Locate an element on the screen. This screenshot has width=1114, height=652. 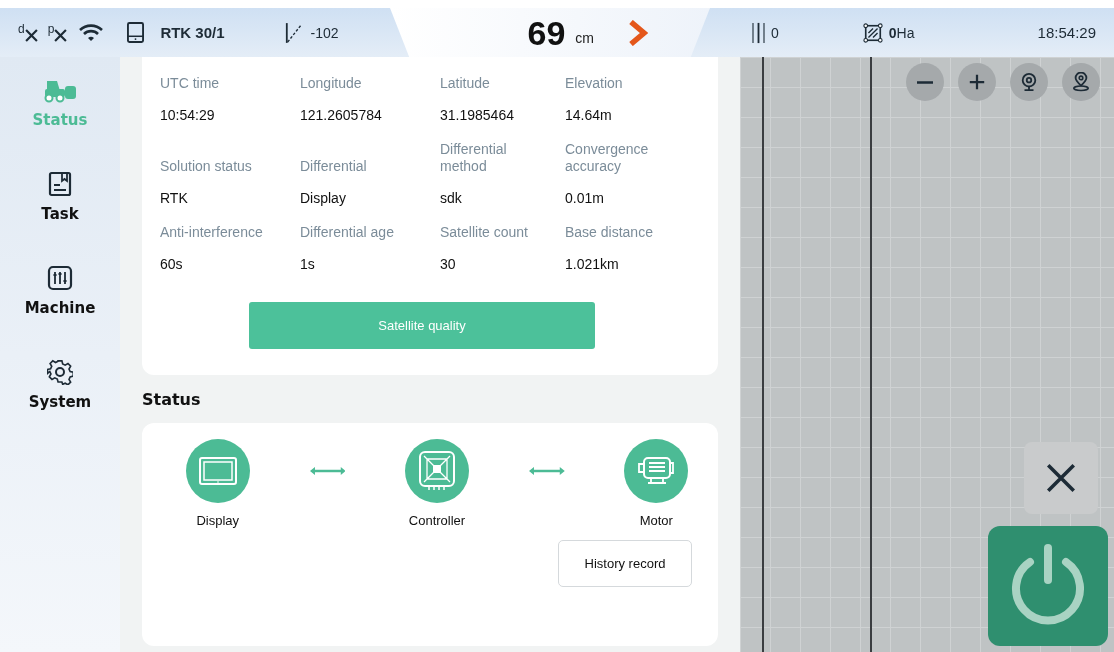
field-label: UTC time is located at coordinates (190, 83).